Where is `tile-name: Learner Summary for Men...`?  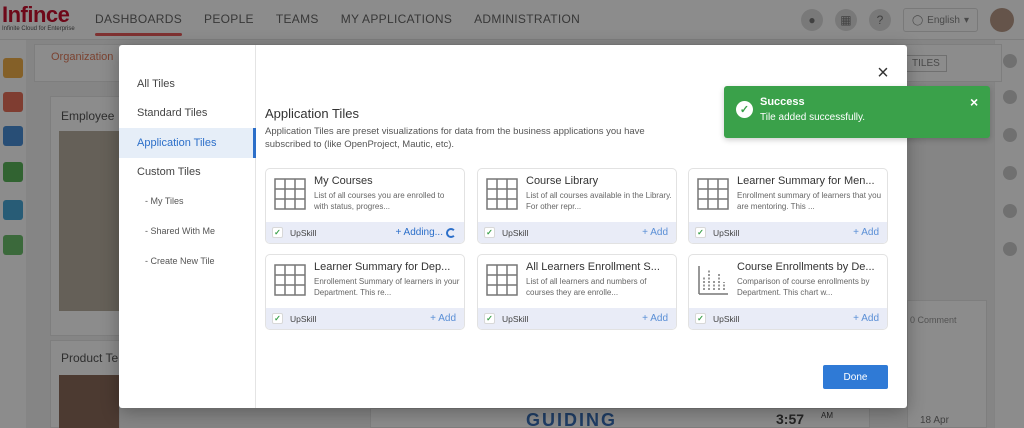 tile-name: Learner Summary for Men... is located at coordinates (806, 181).